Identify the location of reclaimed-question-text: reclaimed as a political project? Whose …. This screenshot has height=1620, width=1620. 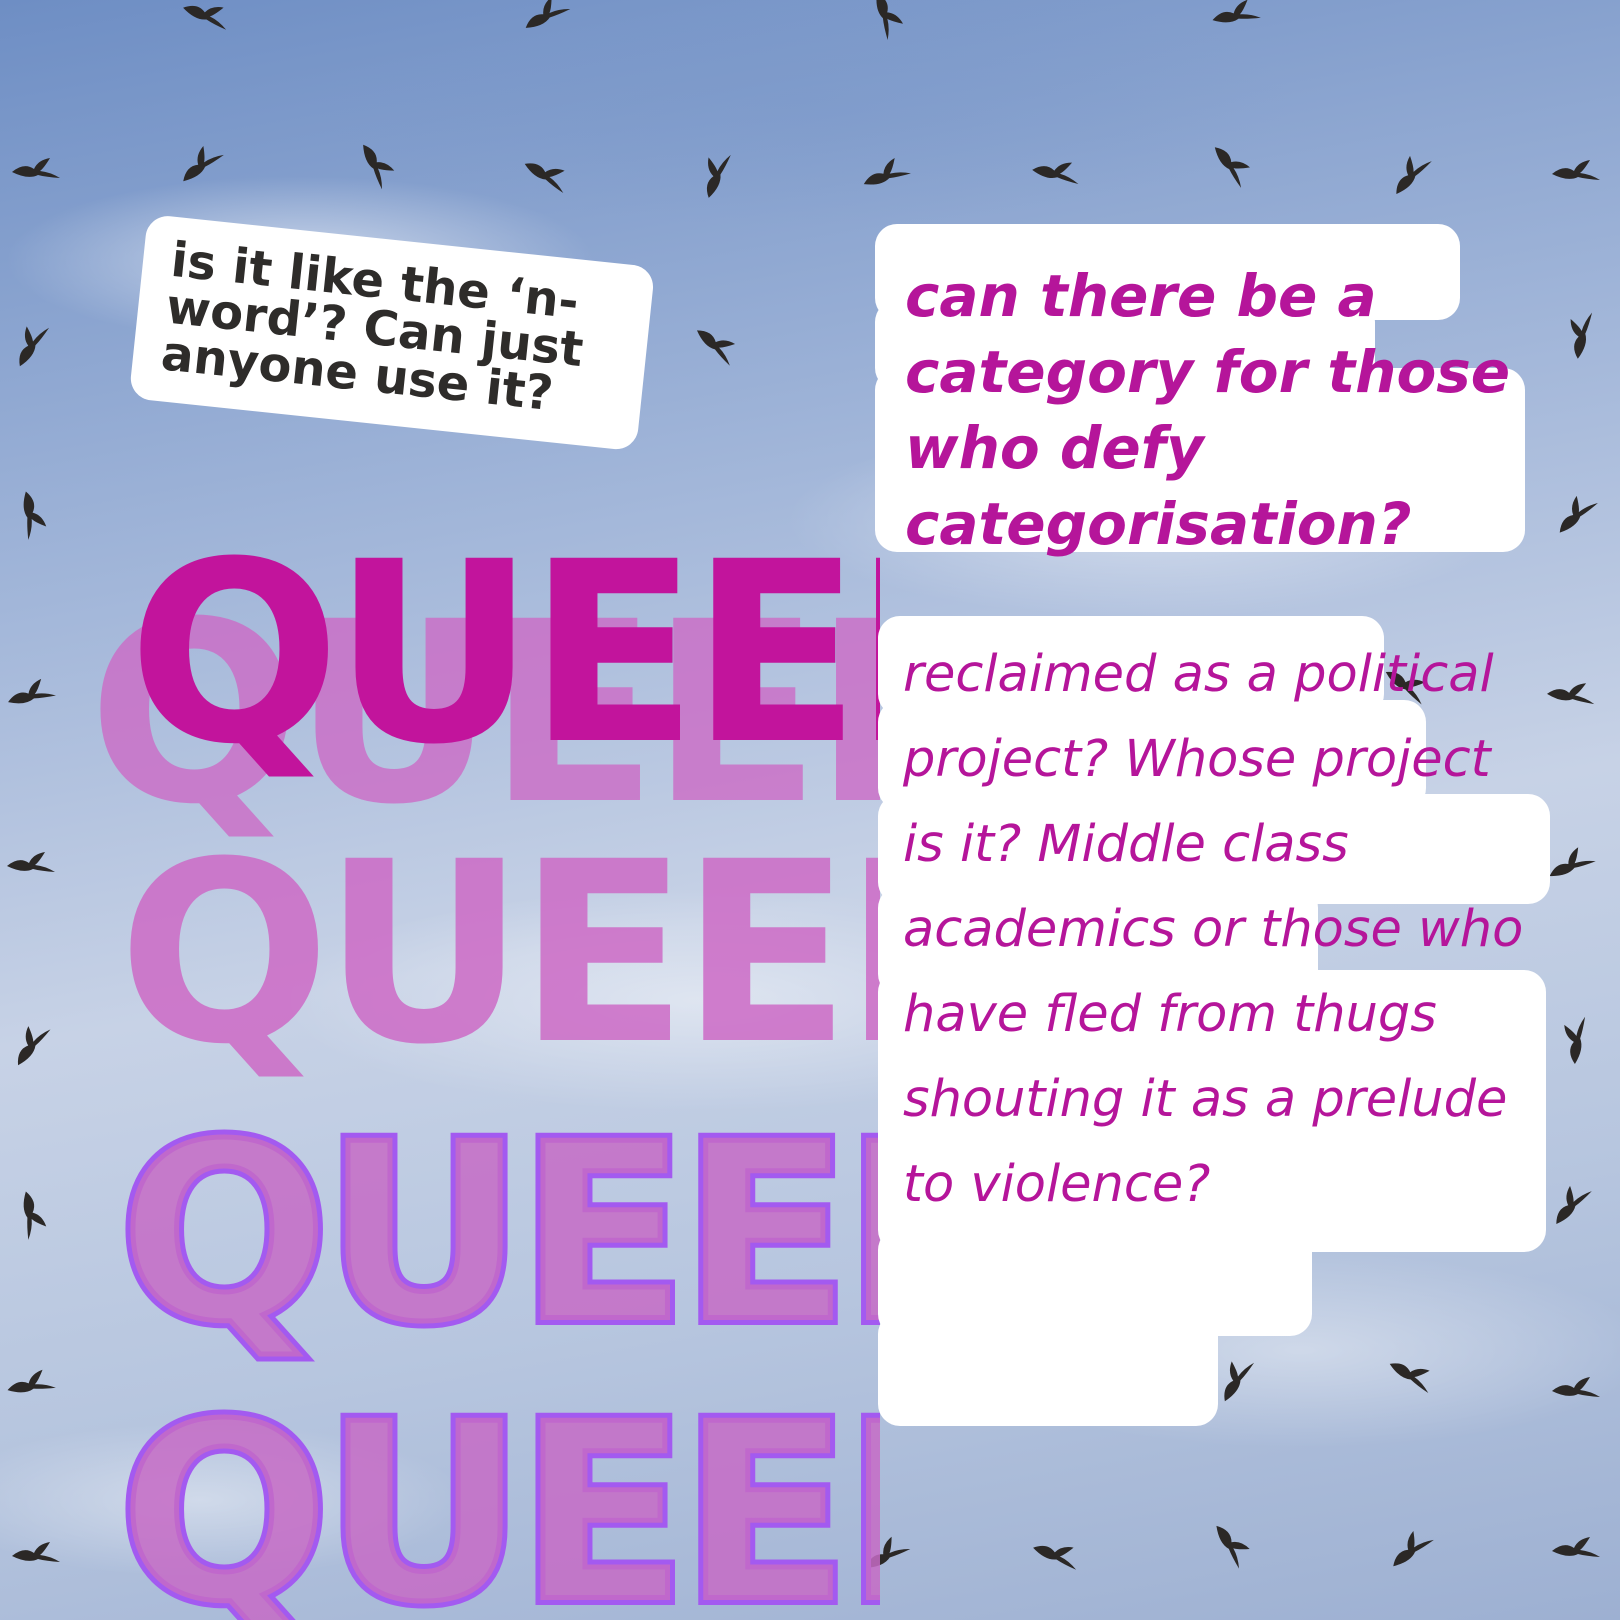
(1213, 929).